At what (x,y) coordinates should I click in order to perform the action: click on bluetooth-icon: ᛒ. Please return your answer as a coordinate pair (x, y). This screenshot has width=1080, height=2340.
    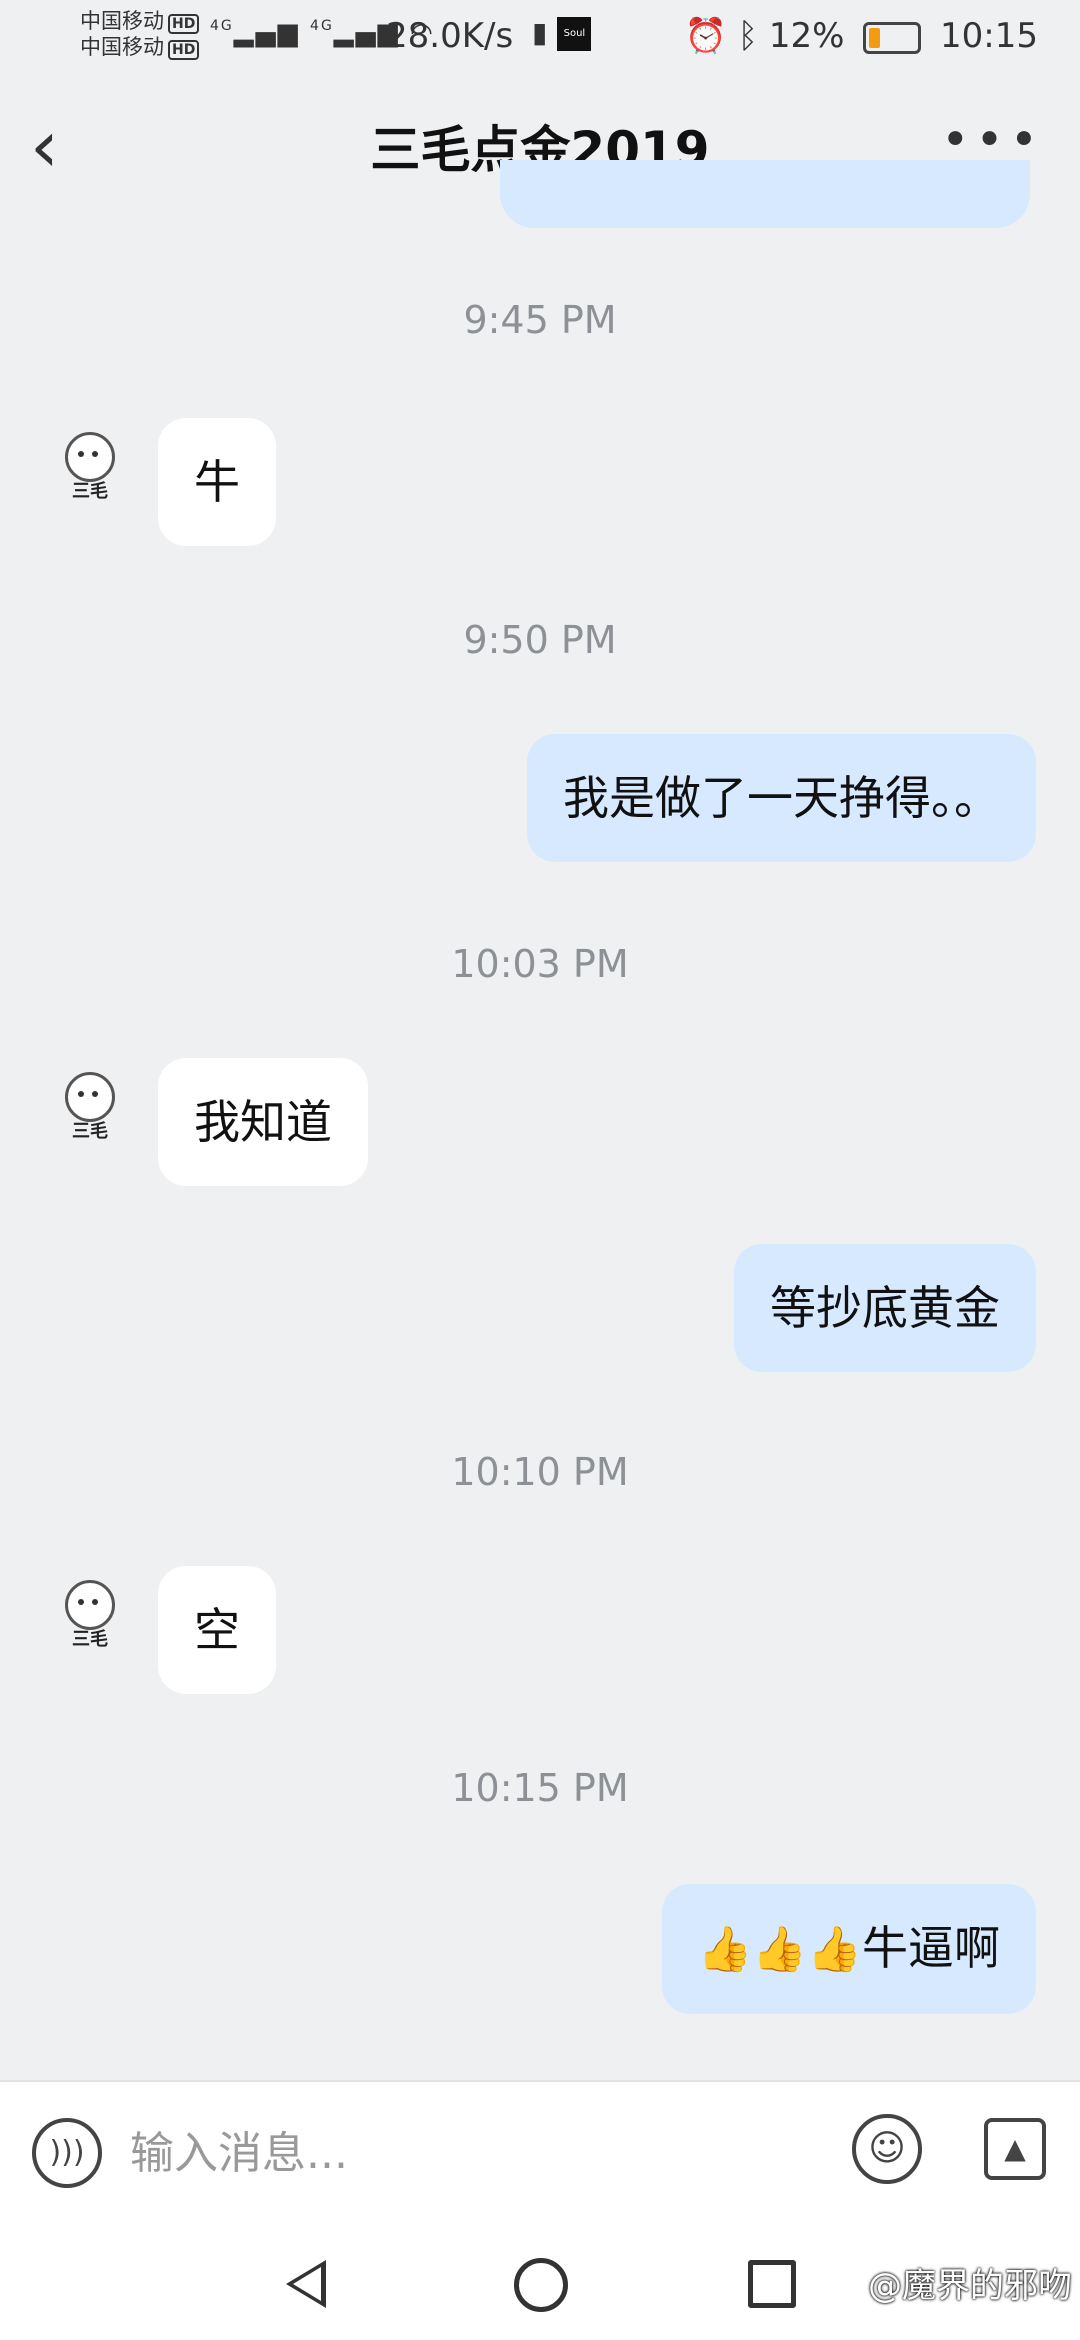
    Looking at the image, I should click on (747, 36).